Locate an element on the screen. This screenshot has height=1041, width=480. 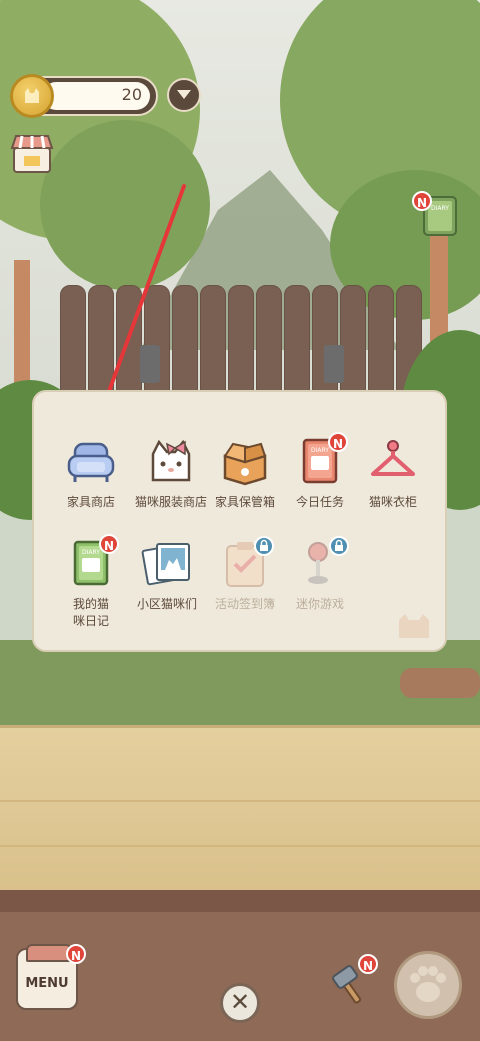
cat-with-bow-icon is located at coordinates (171, 460).